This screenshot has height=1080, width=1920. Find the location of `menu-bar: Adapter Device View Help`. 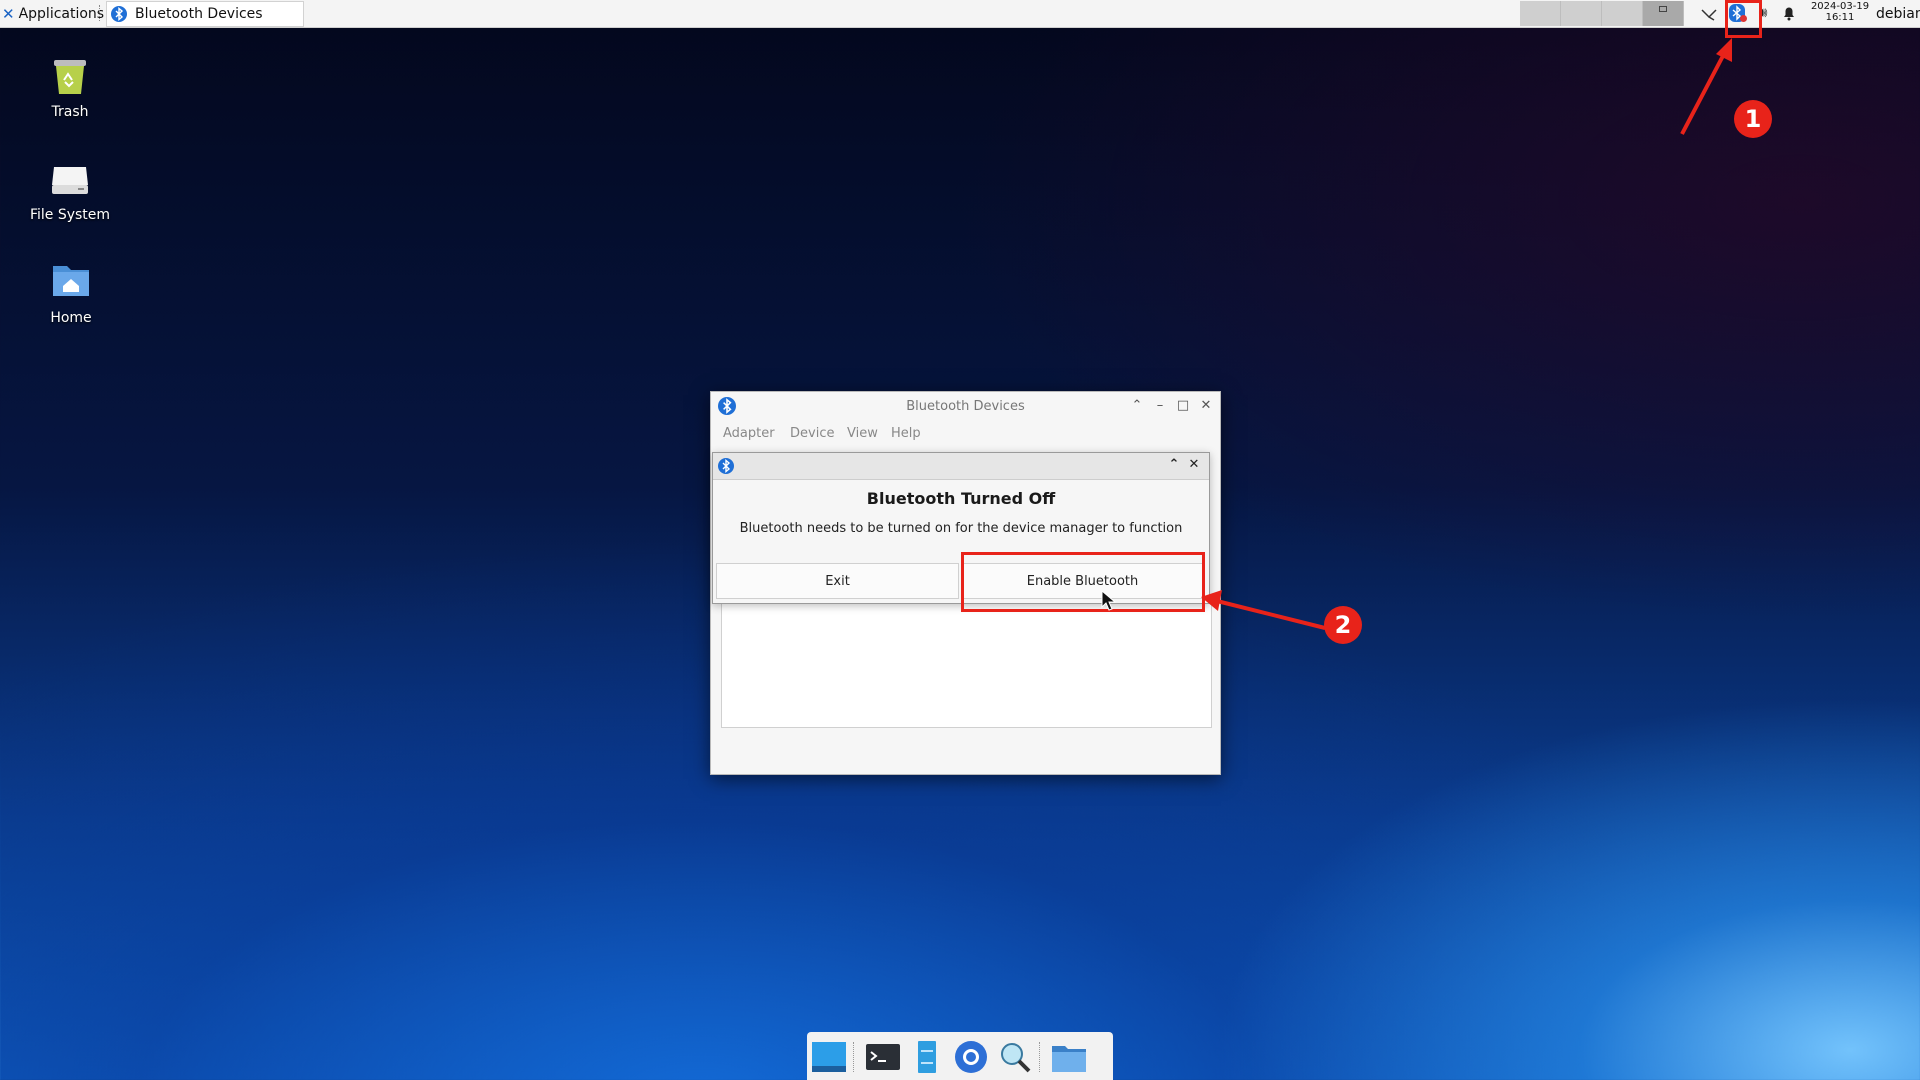

menu-bar: Adapter Device View Help is located at coordinates (965, 434).